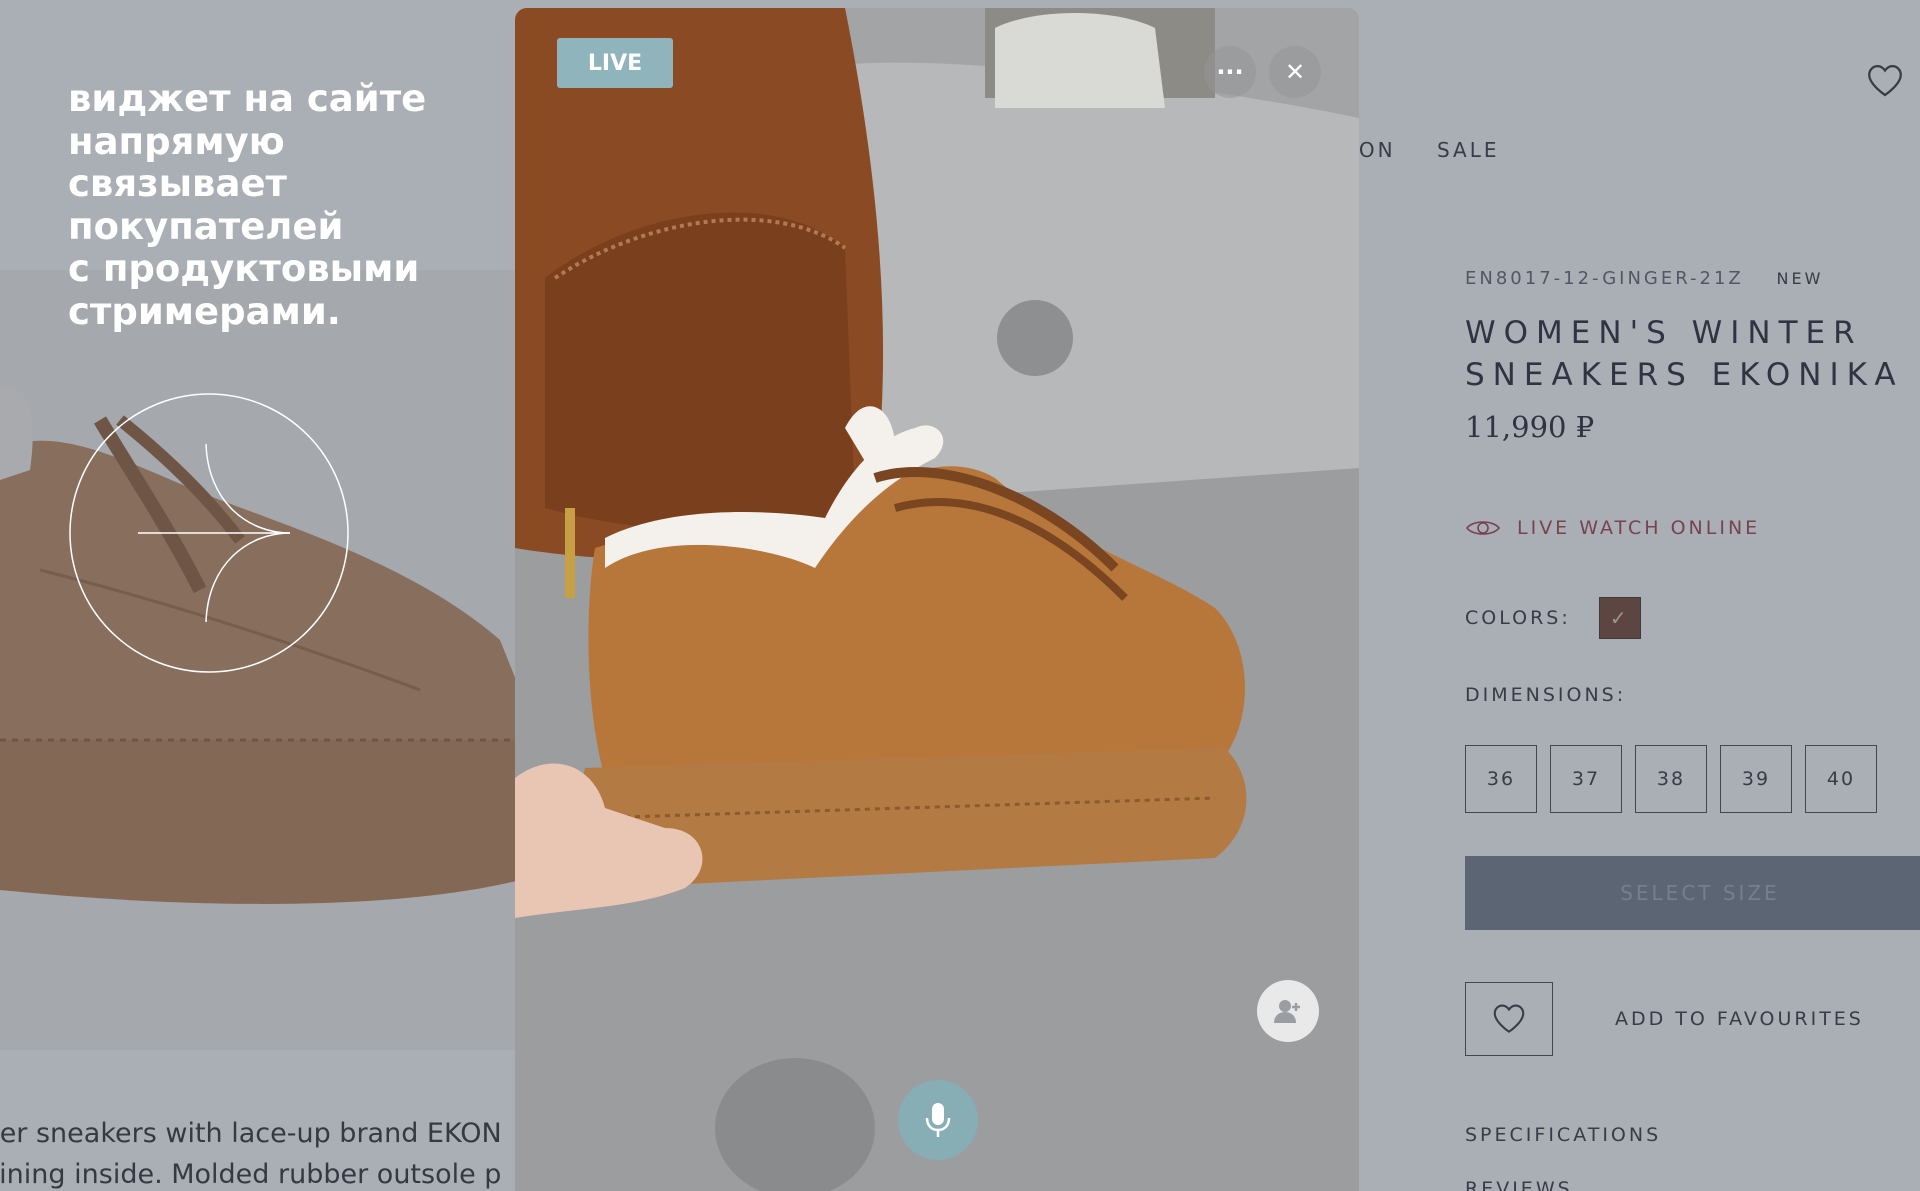 This screenshot has height=1191, width=1920. What do you see at coordinates (1230, 72) in the screenshot?
I see `more-options-button: ···` at bounding box center [1230, 72].